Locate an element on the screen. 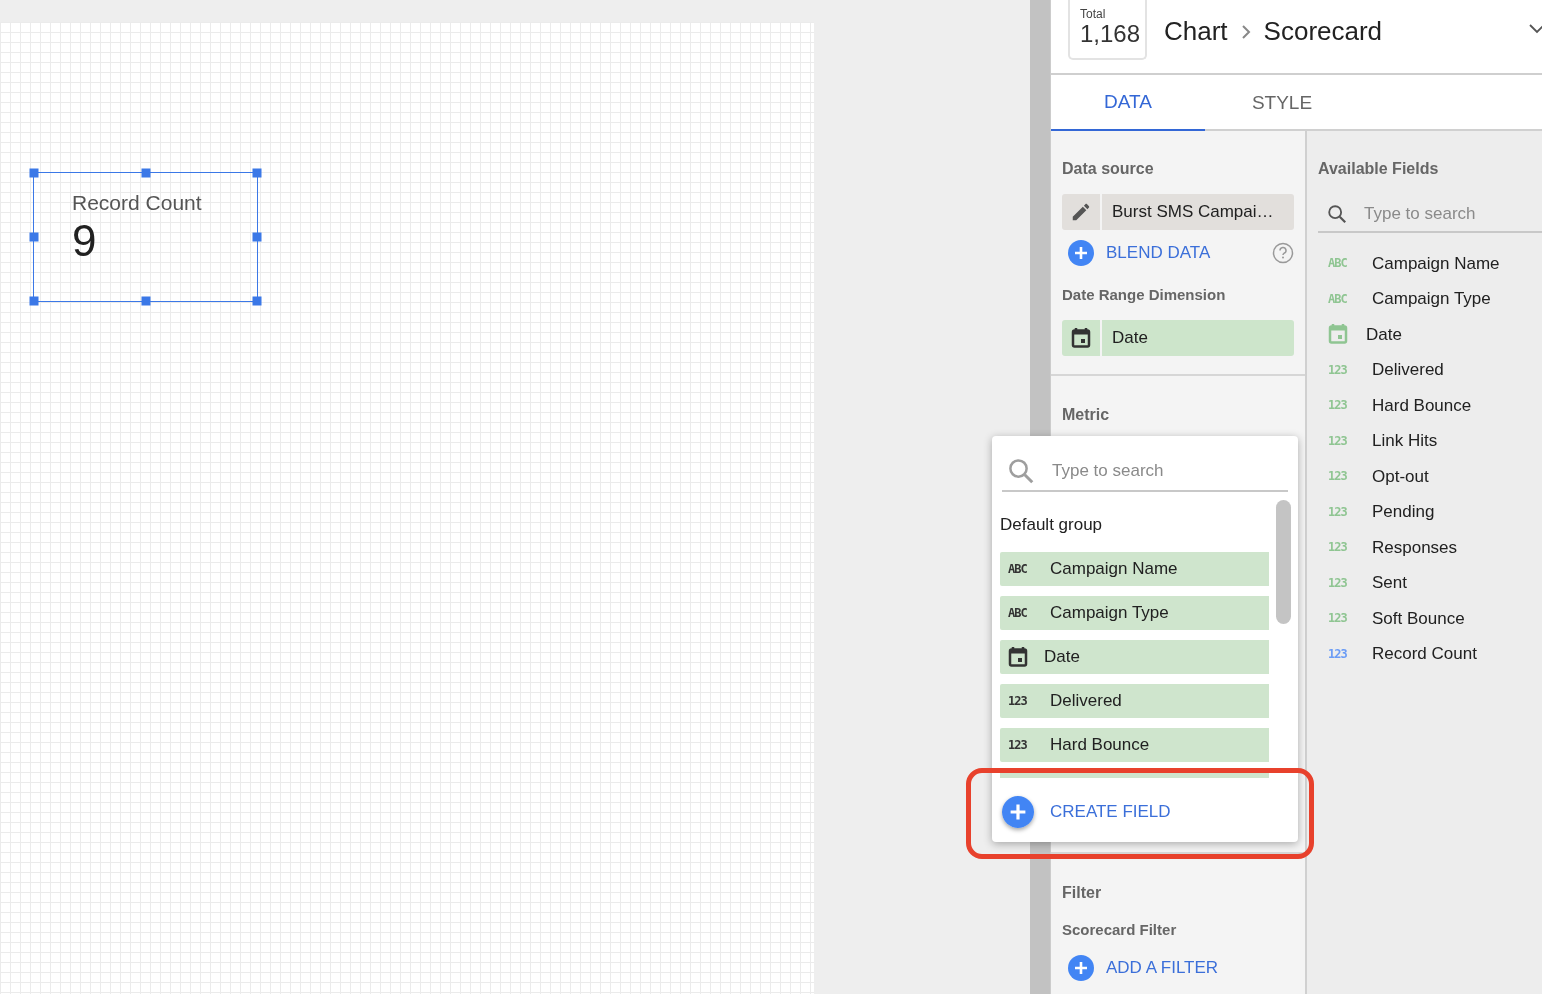 The height and width of the screenshot is (994, 1542). section-heading: Data source is located at coordinates (1108, 169).